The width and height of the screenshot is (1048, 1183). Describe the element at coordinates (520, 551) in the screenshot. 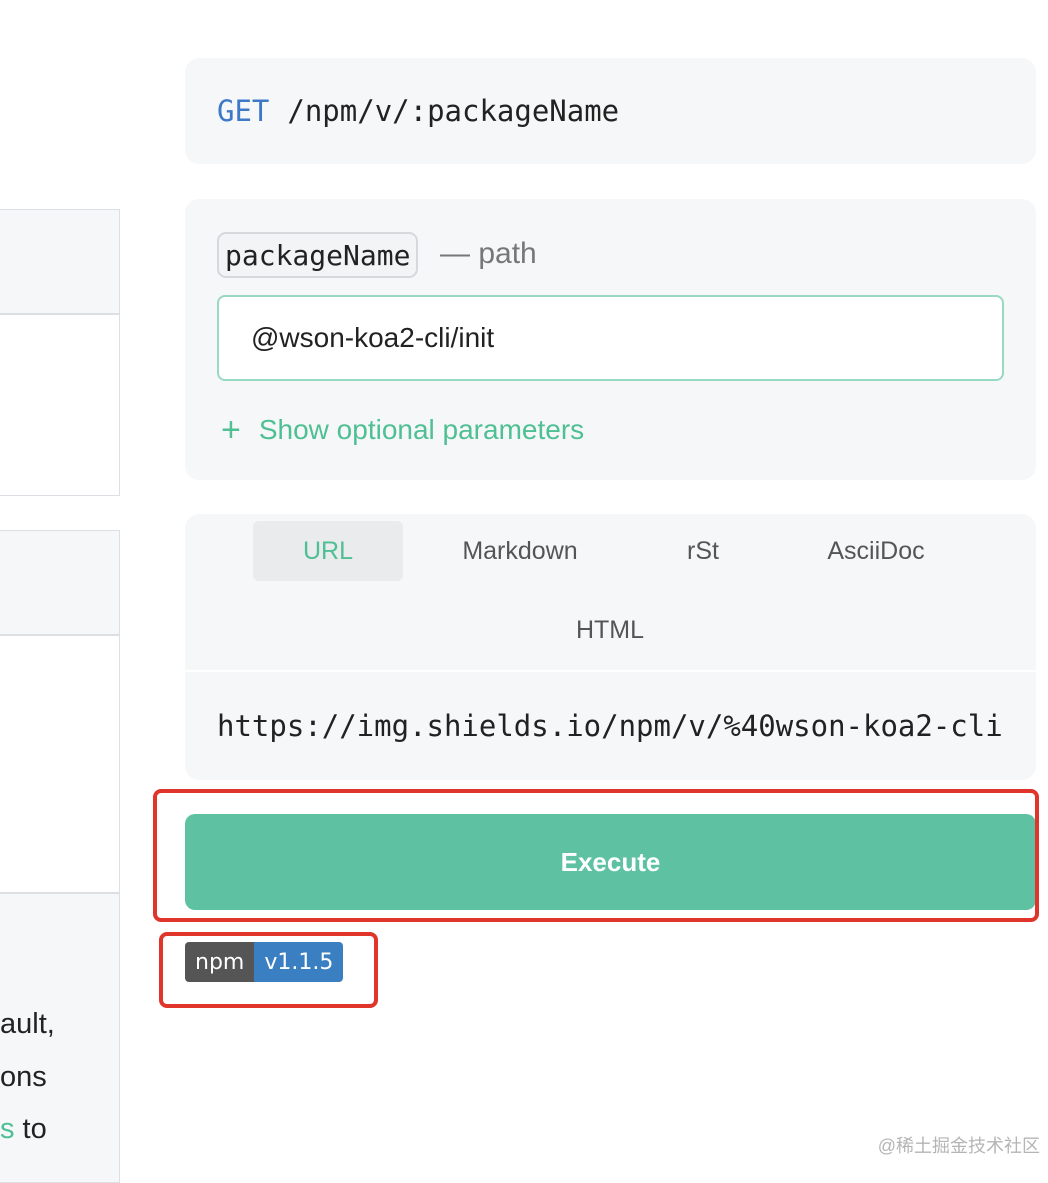

I see `tab-markdown: Markdown` at that location.